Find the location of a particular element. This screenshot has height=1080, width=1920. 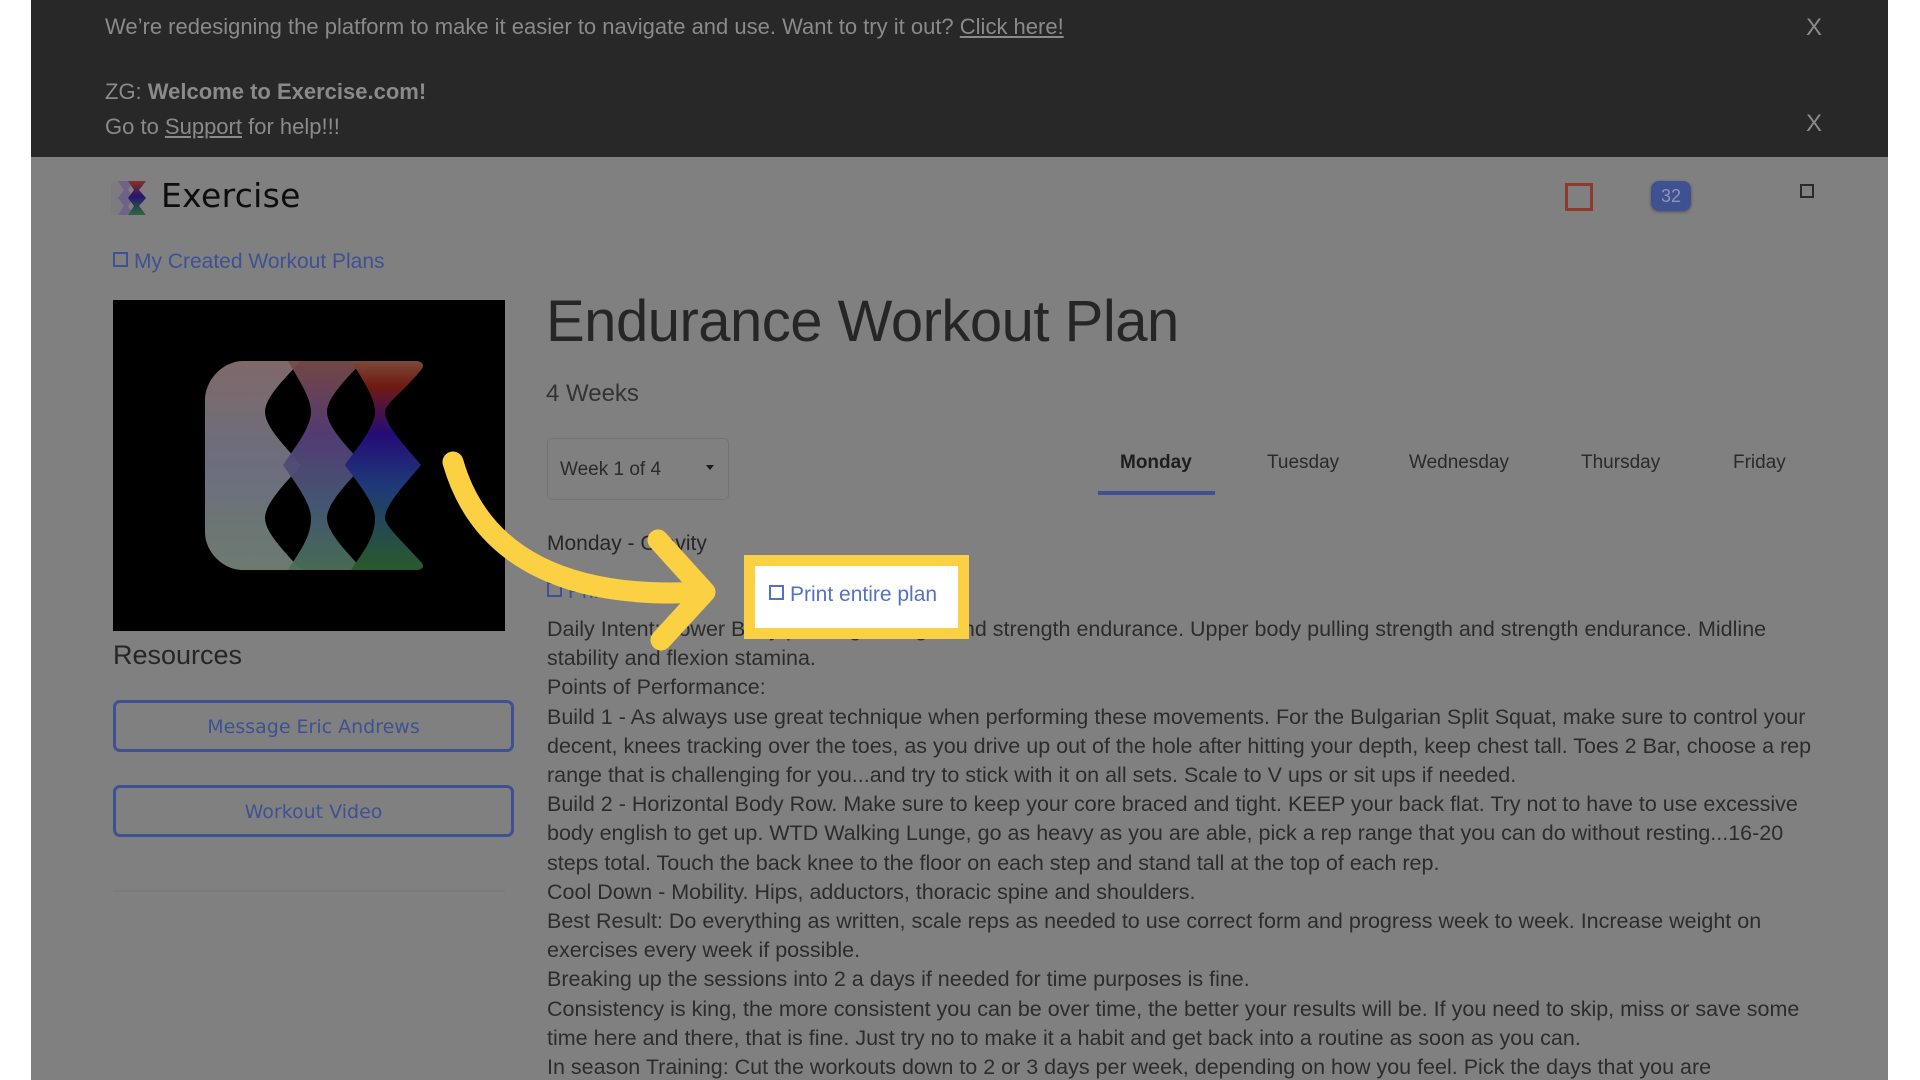

page-title: Endurance Workout Plan is located at coordinates (862, 321).